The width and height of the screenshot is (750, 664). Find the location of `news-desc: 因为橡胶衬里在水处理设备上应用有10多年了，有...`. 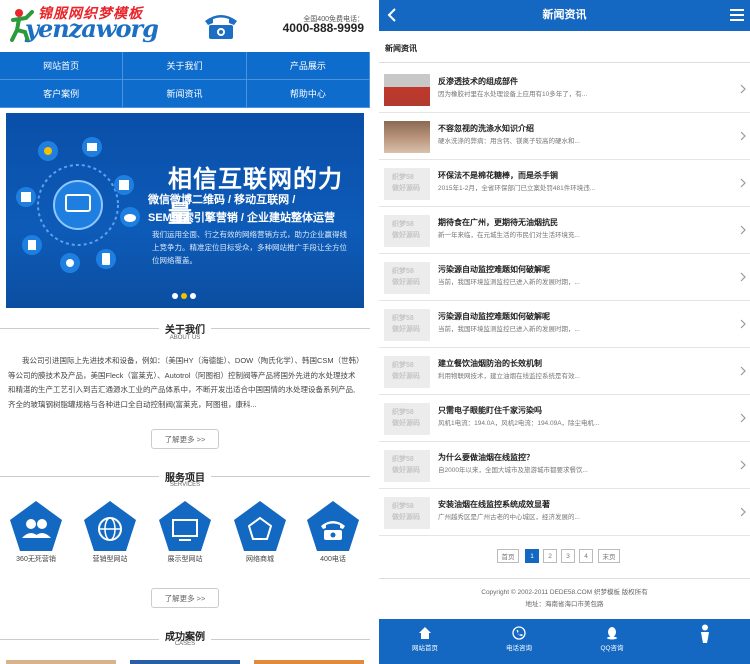

news-desc: 因为橡胶衬里在水处理设备上应用有10多年了，有... is located at coordinates (513, 94).